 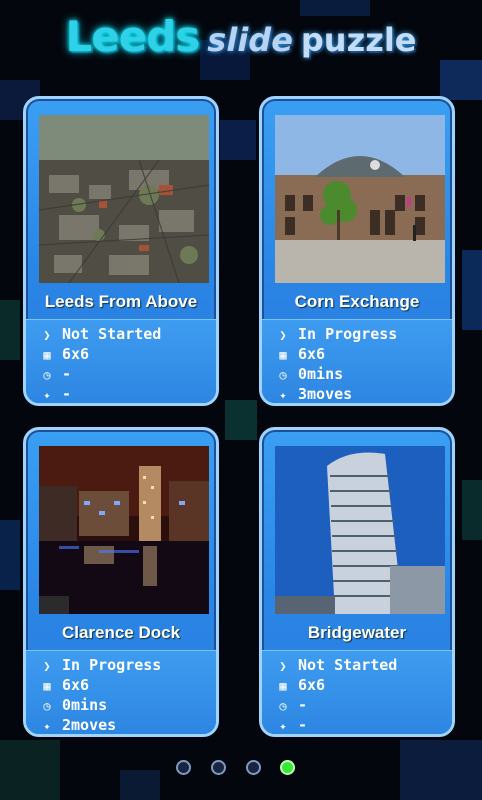 I want to click on moves-row: ✦ 3moves, so click(x=314, y=393).